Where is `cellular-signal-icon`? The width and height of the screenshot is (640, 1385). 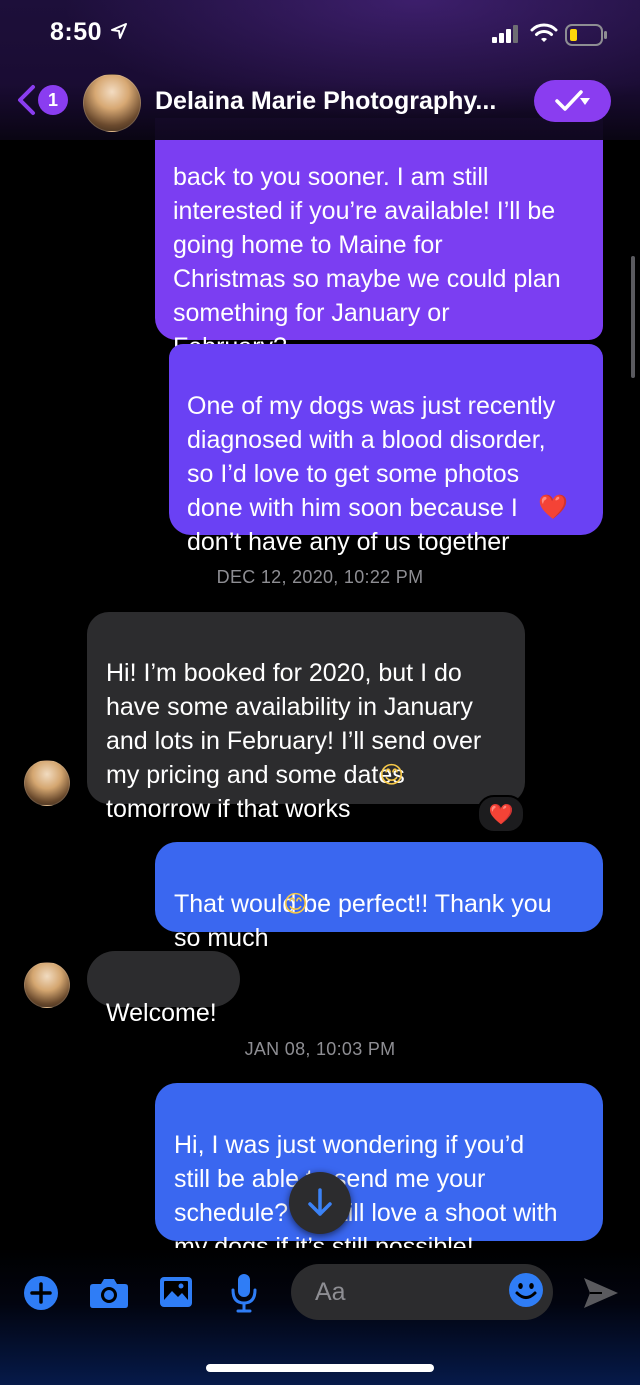
cellular-signal-icon is located at coordinates (505, 34).